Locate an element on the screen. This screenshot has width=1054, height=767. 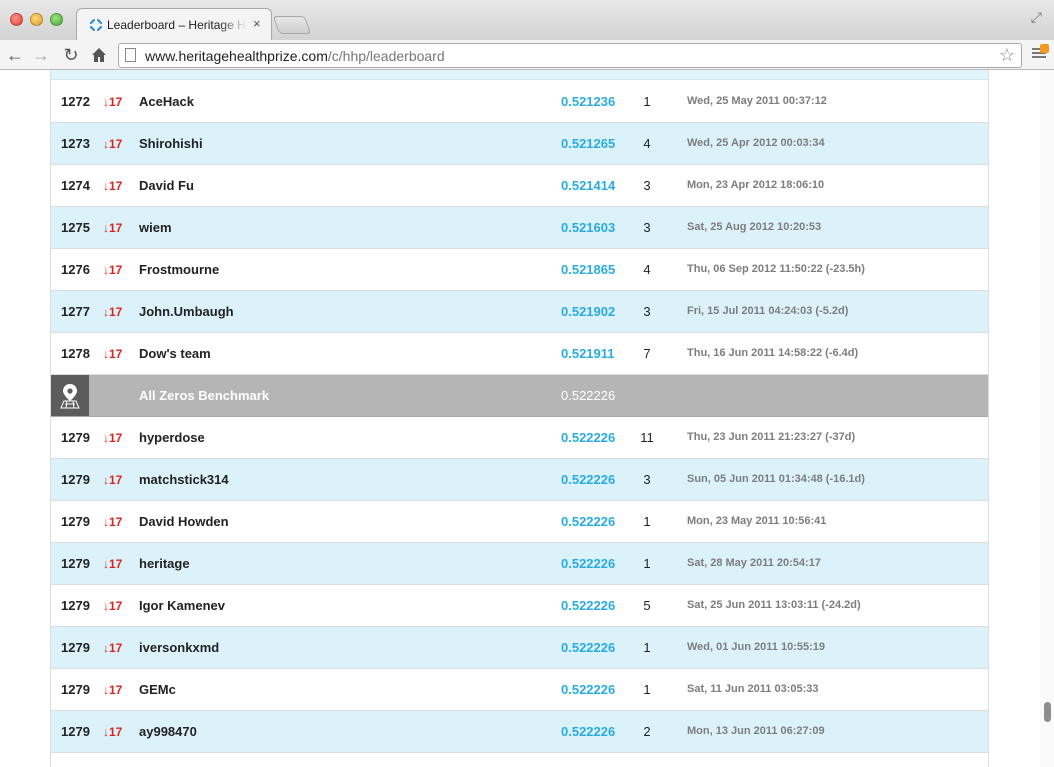
rank-cell: 1275 is located at coordinates (75, 227).